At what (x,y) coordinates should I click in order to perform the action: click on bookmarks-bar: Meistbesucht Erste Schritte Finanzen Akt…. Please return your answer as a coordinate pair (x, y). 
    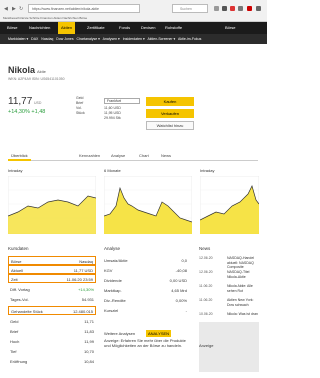
    Looking at the image, I should click on (133, 18).